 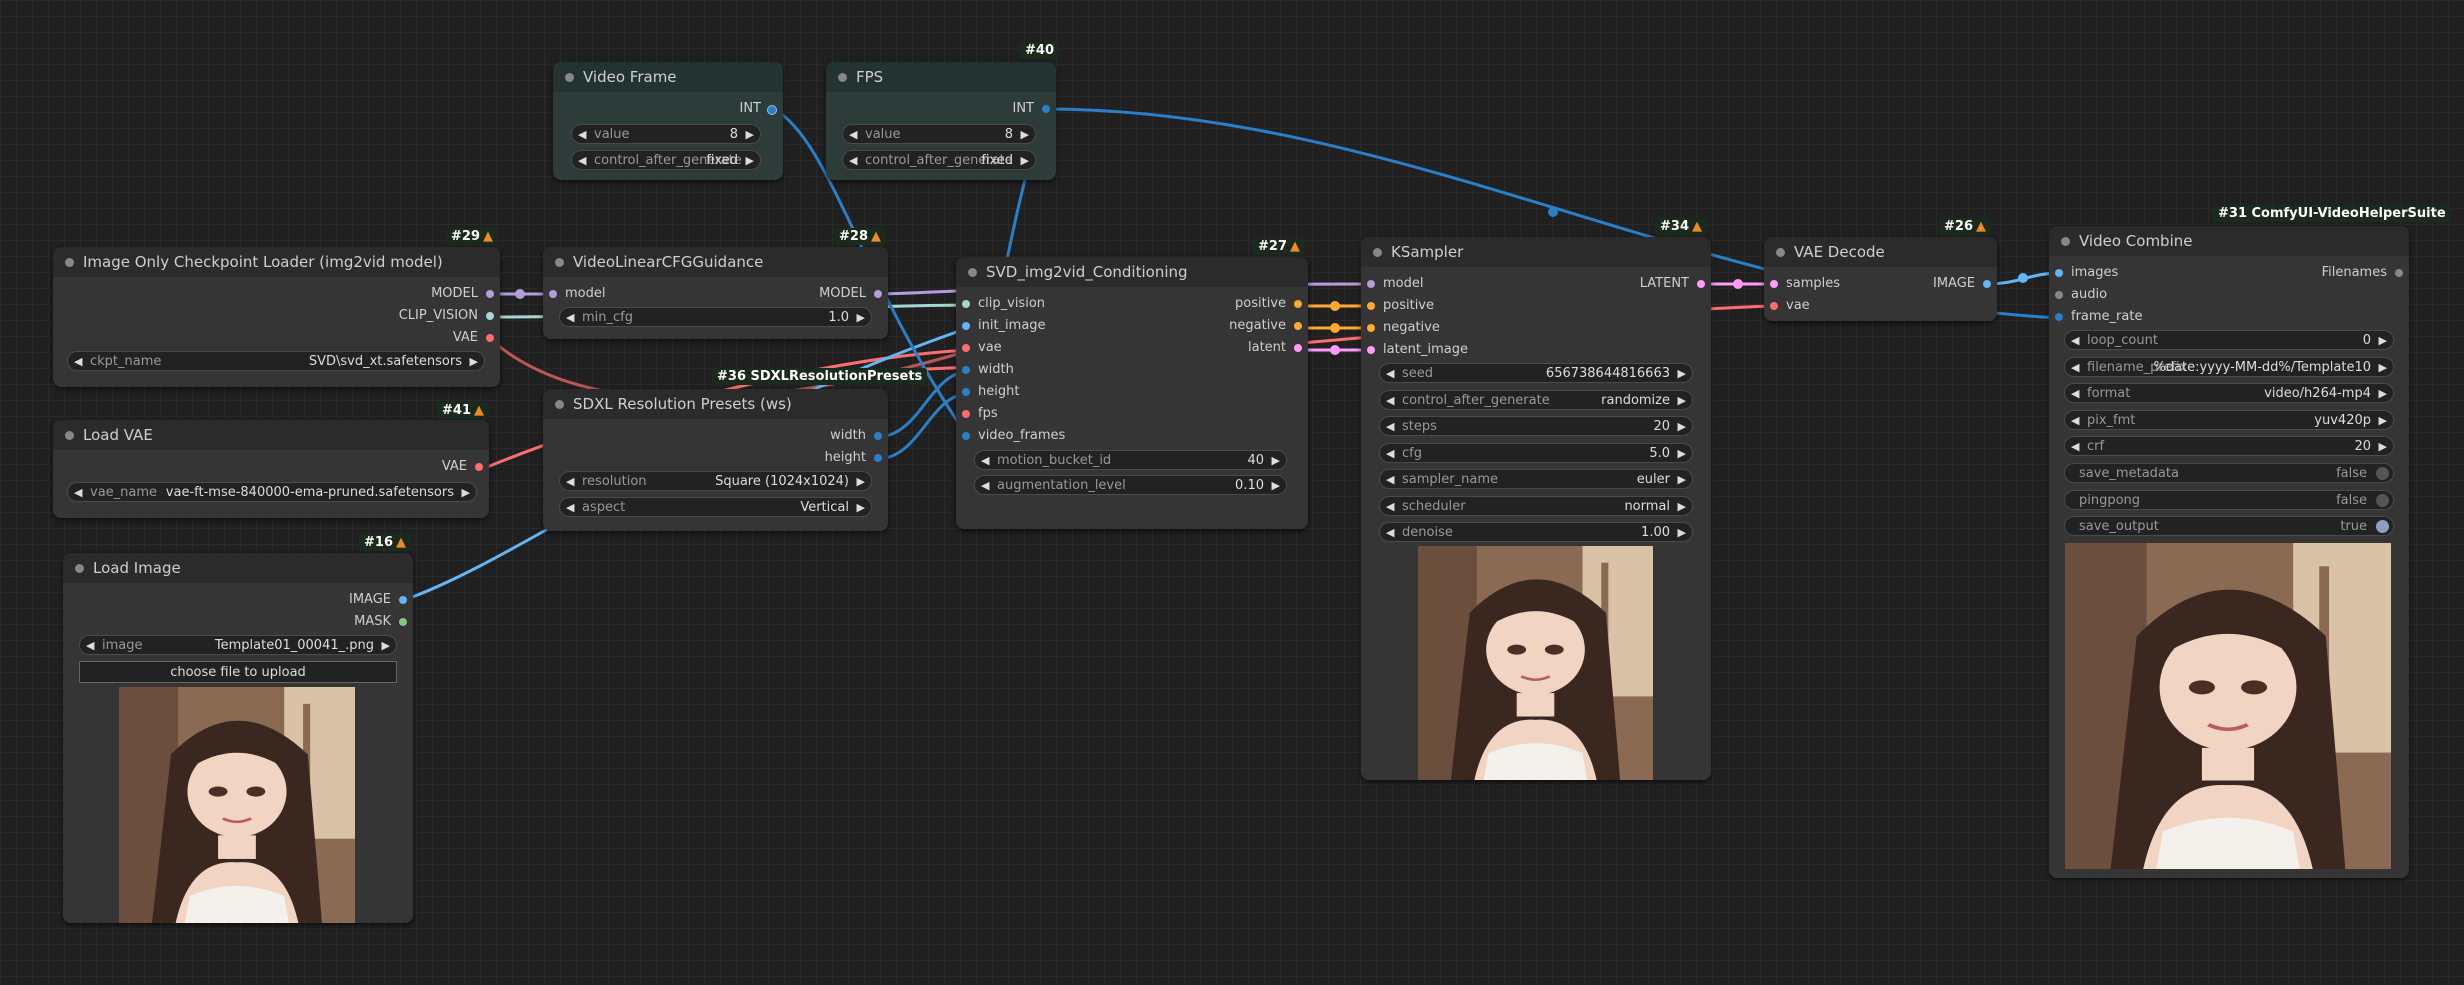 I want to click on upload-button: choose file to upload, so click(x=238, y=672).